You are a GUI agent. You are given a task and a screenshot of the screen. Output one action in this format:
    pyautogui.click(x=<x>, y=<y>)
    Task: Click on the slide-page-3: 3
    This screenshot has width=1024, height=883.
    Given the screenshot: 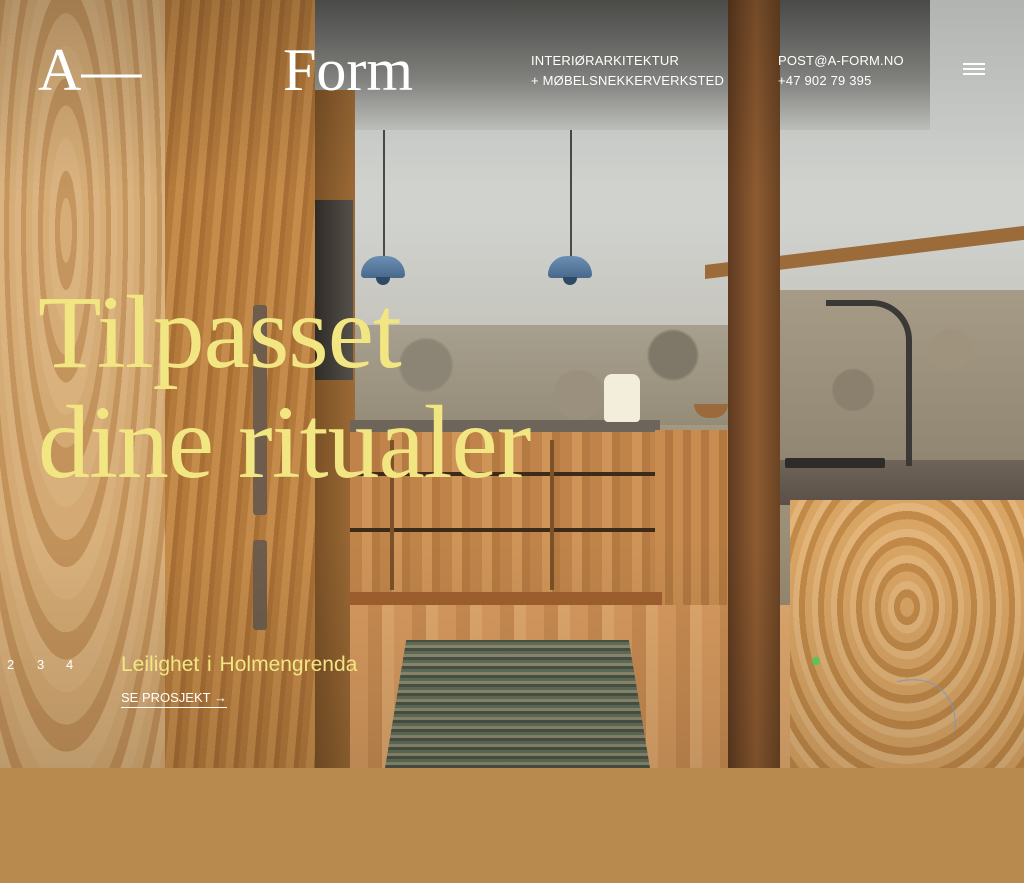 What is the action you would take?
    pyautogui.click(x=40, y=664)
    